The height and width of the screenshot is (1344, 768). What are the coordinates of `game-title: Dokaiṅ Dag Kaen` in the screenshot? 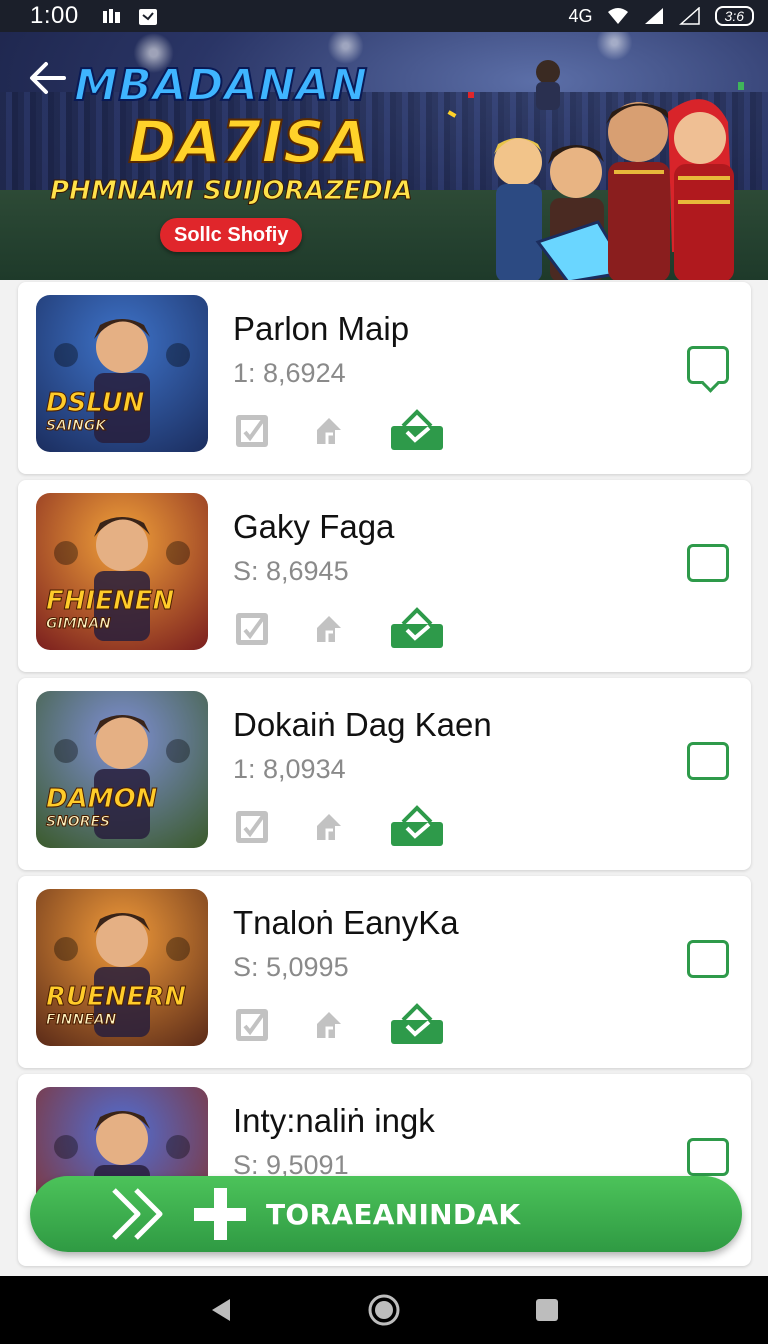 It's located at (362, 724).